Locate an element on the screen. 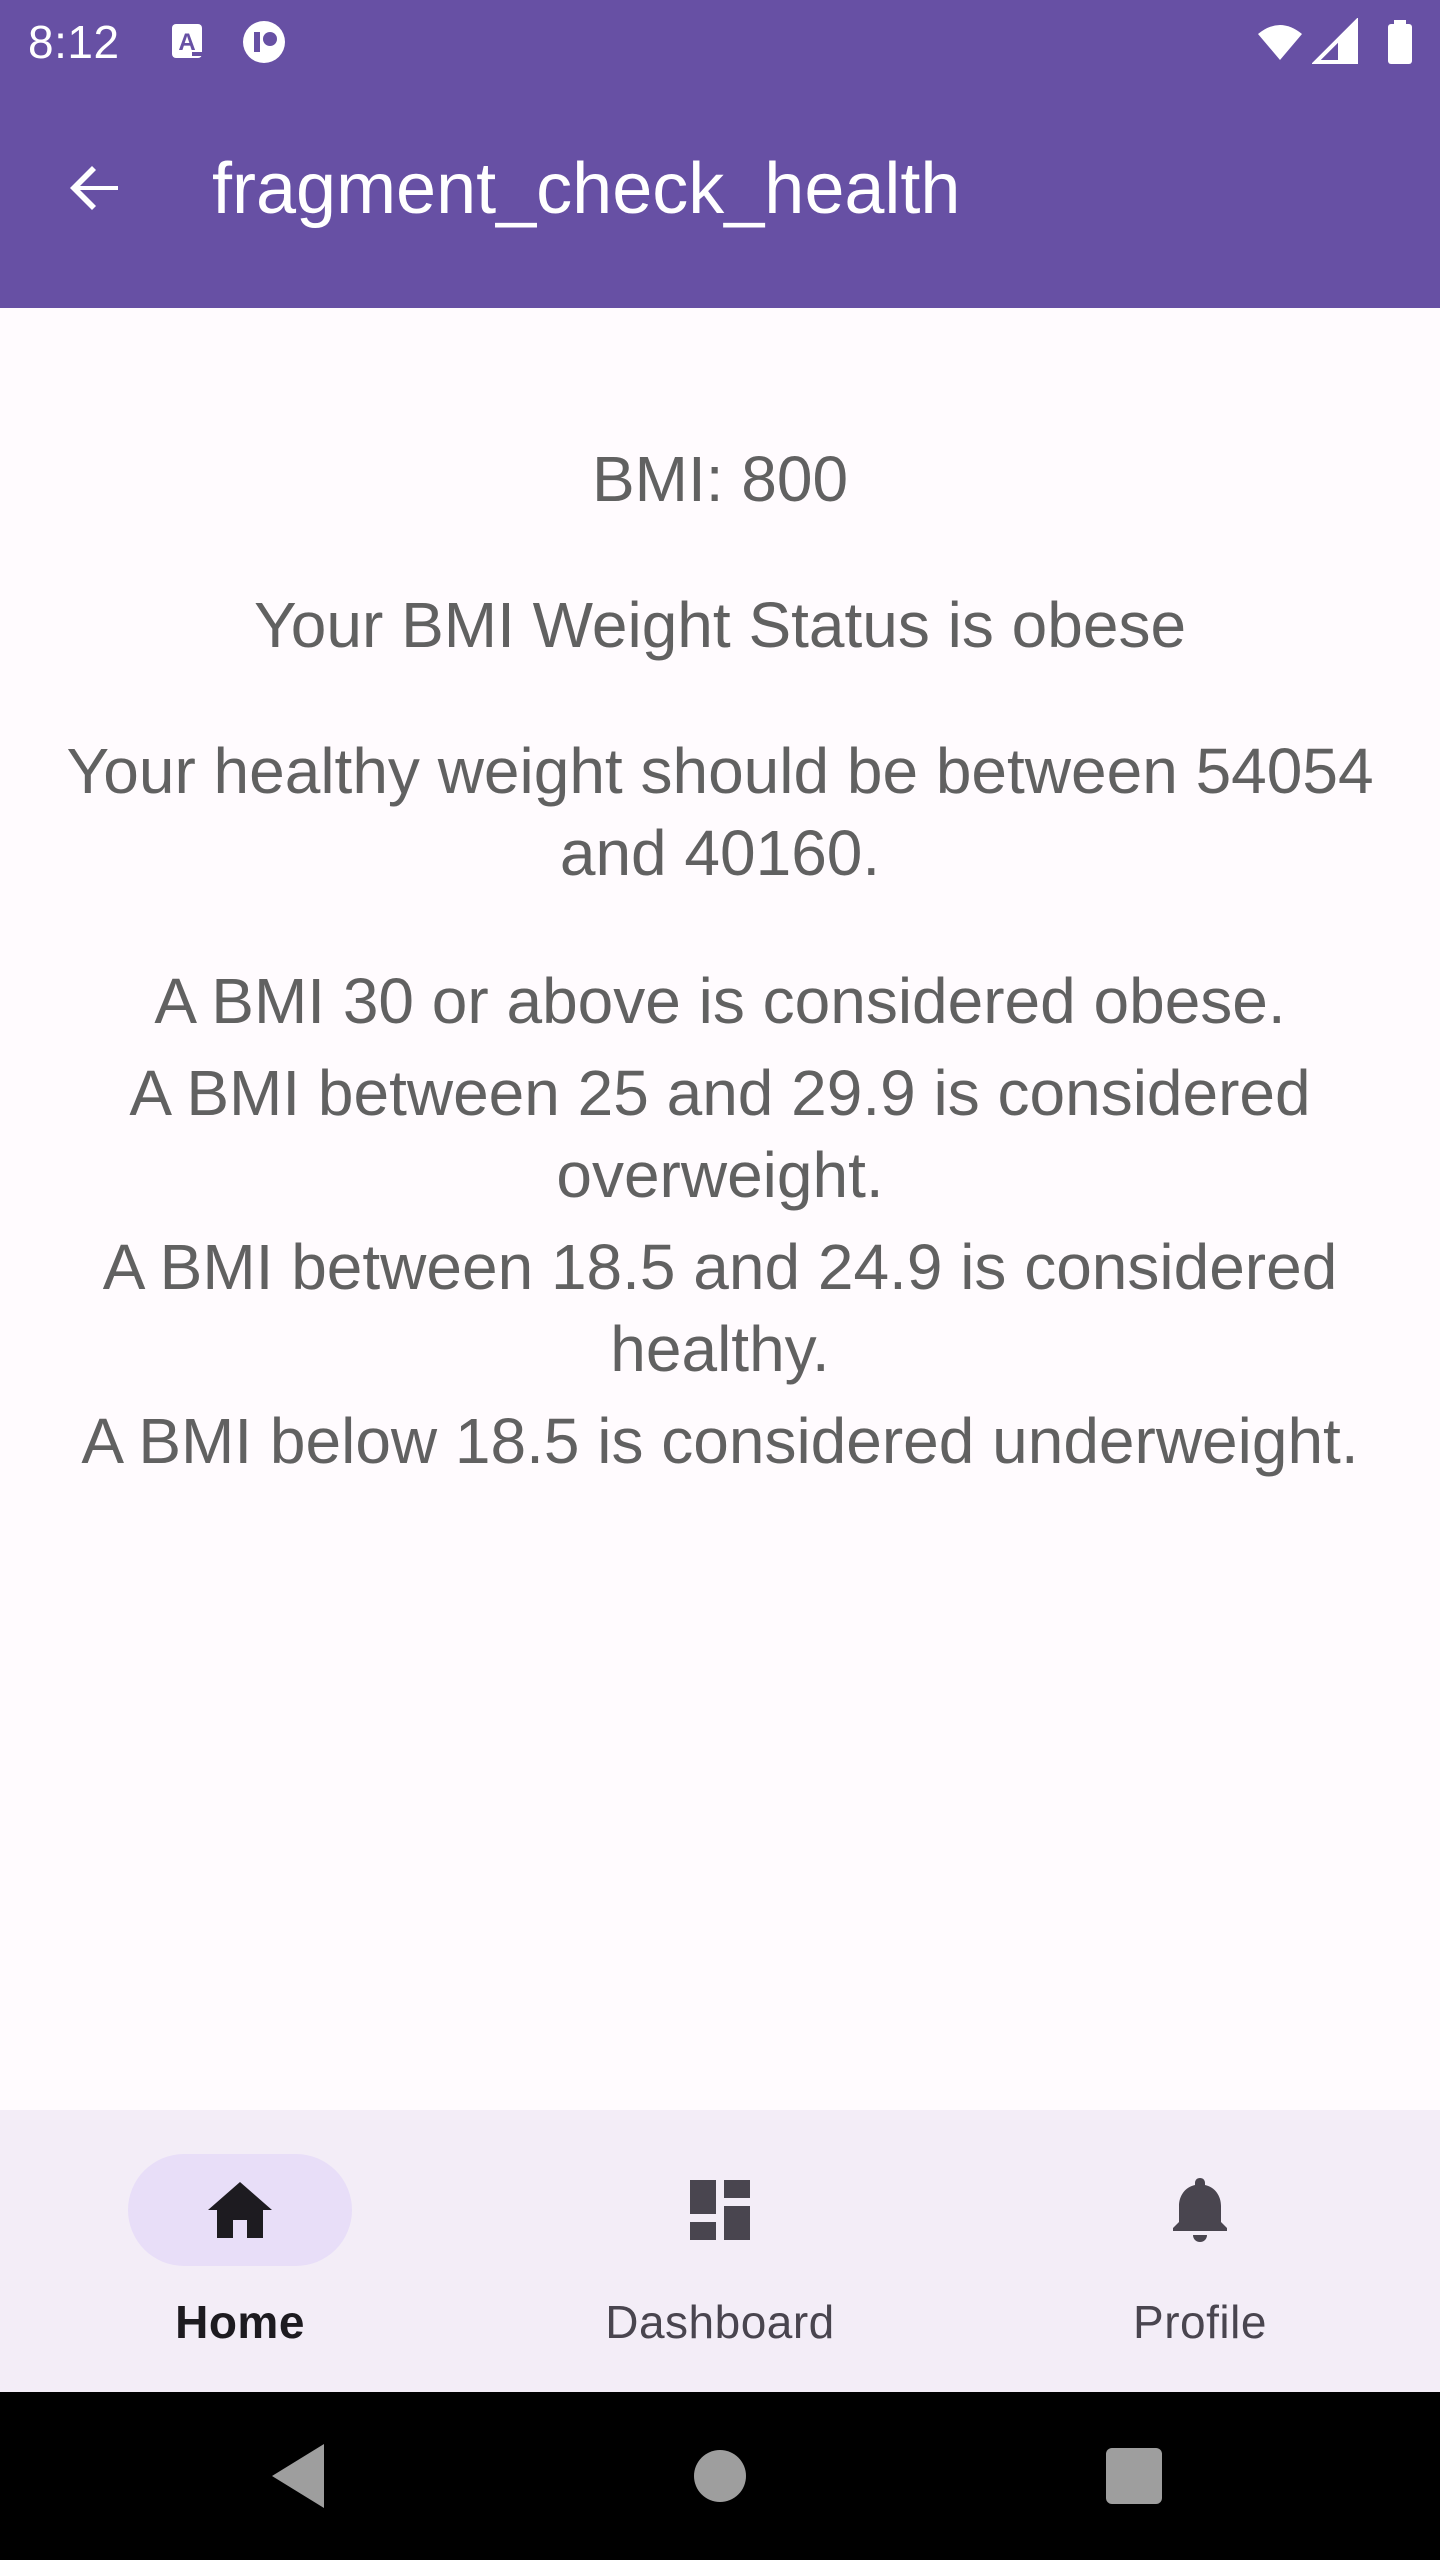  back-button is located at coordinates (96, 188).